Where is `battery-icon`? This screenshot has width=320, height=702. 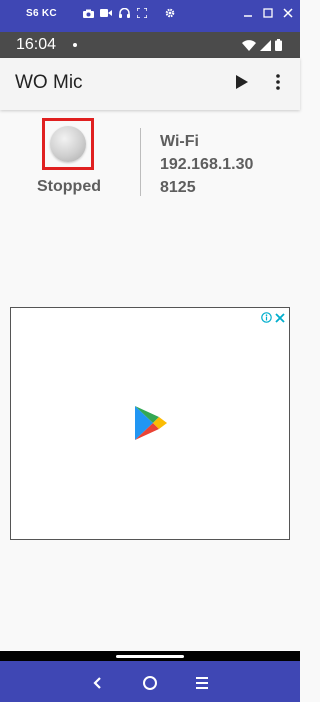 battery-icon is located at coordinates (278, 47).